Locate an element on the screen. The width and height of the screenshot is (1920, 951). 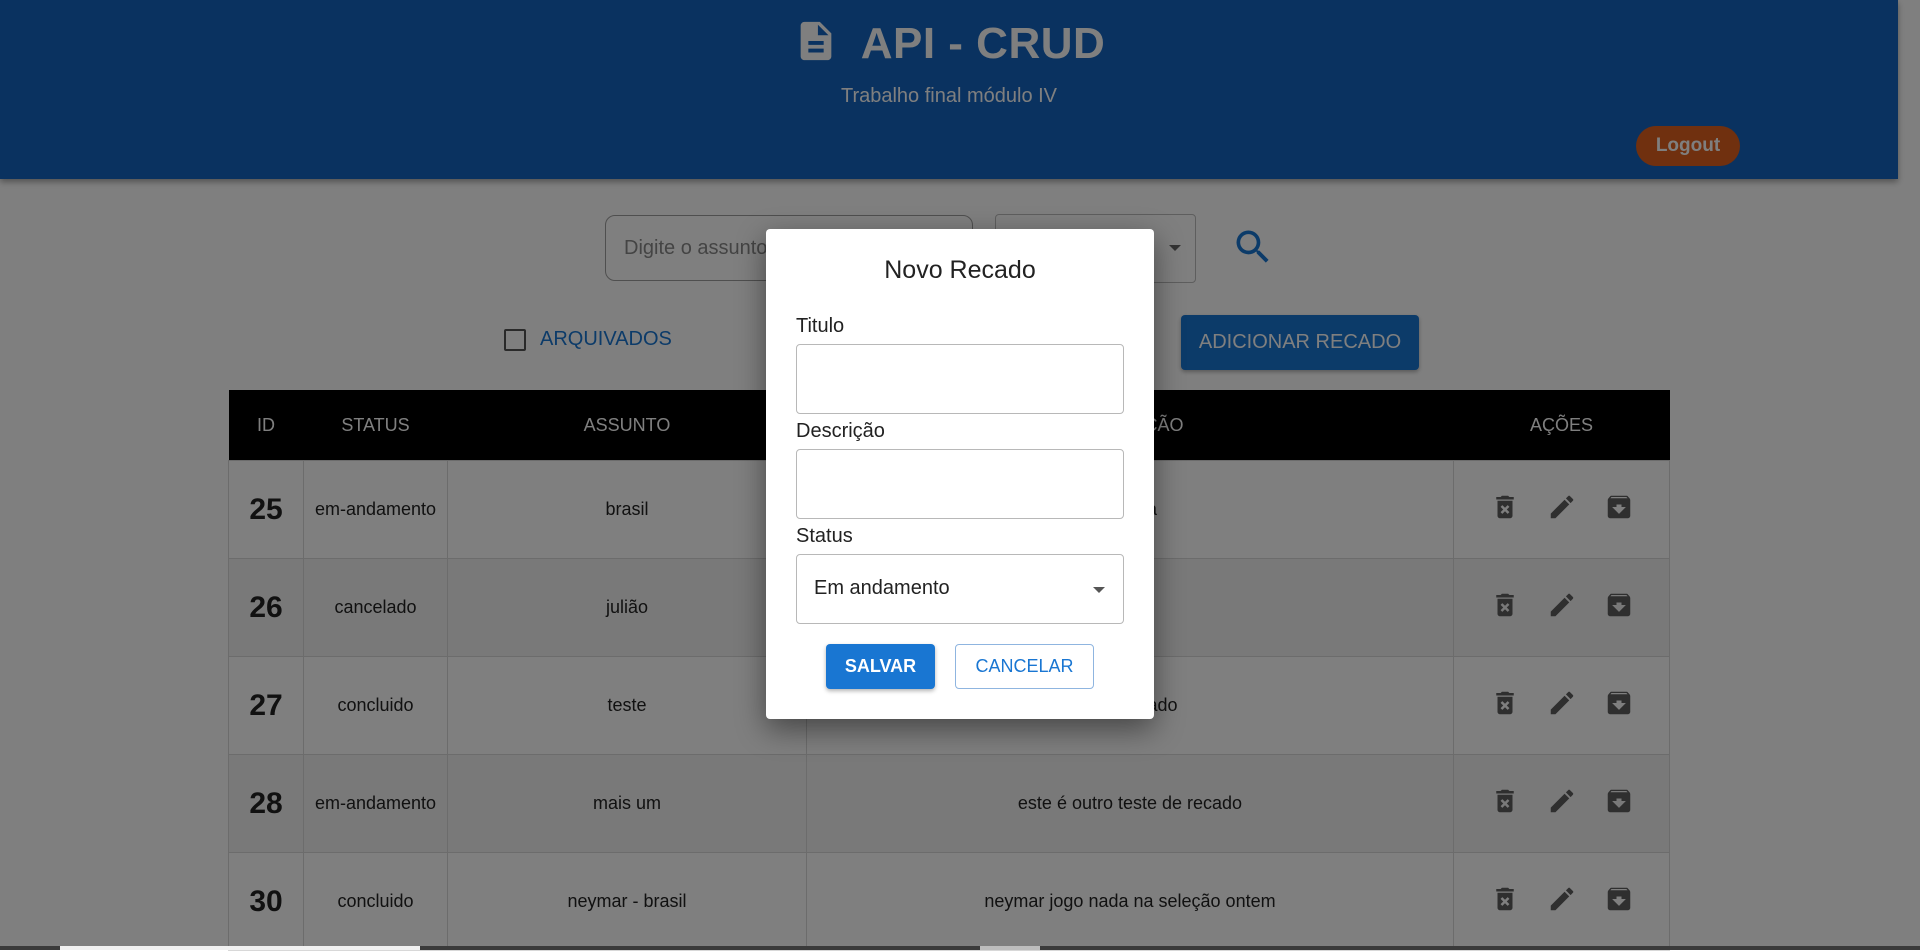
dialog-title: Novo Recado is located at coordinates (960, 270).